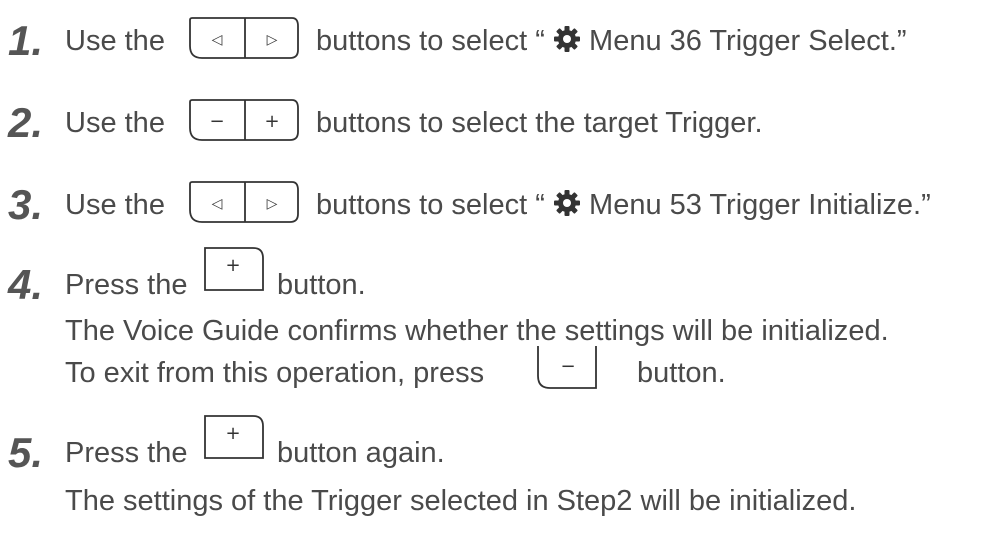 The width and height of the screenshot is (999, 539). Describe the element at coordinates (361, 453) in the screenshot. I see `step-text-after: button again.` at that location.